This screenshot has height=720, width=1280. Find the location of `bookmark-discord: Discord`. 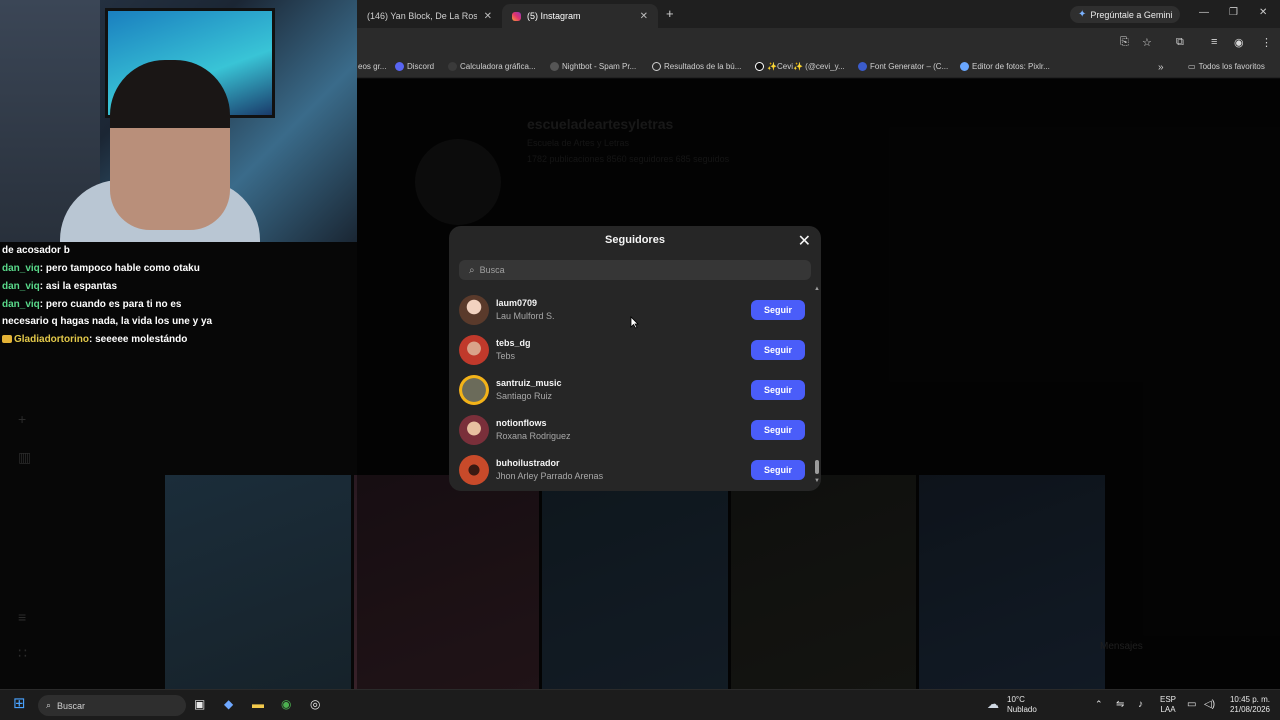

bookmark-discord: Discord is located at coordinates (414, 66).